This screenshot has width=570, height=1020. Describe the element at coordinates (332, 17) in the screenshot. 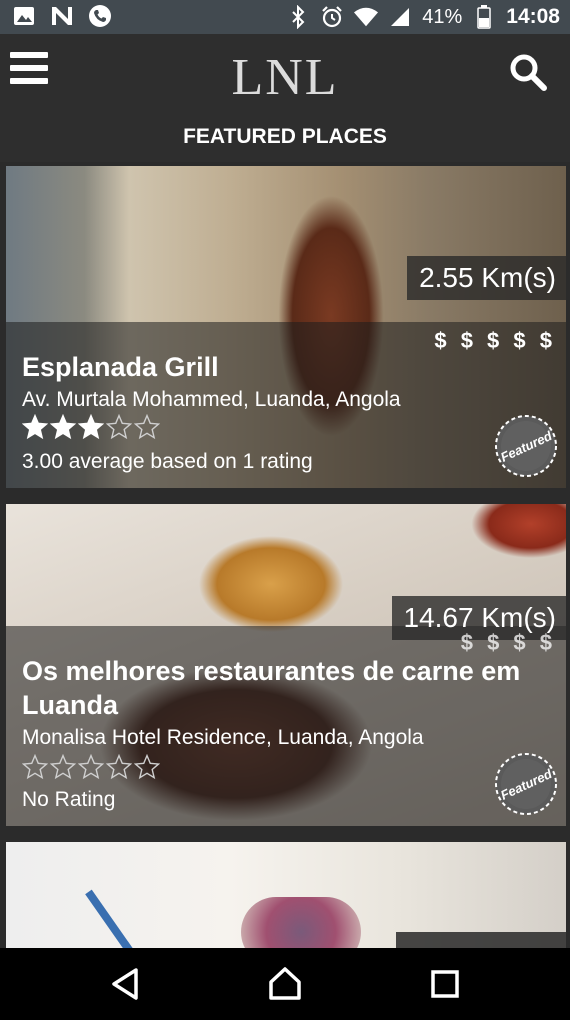

I see `alarm-icon` at that location.